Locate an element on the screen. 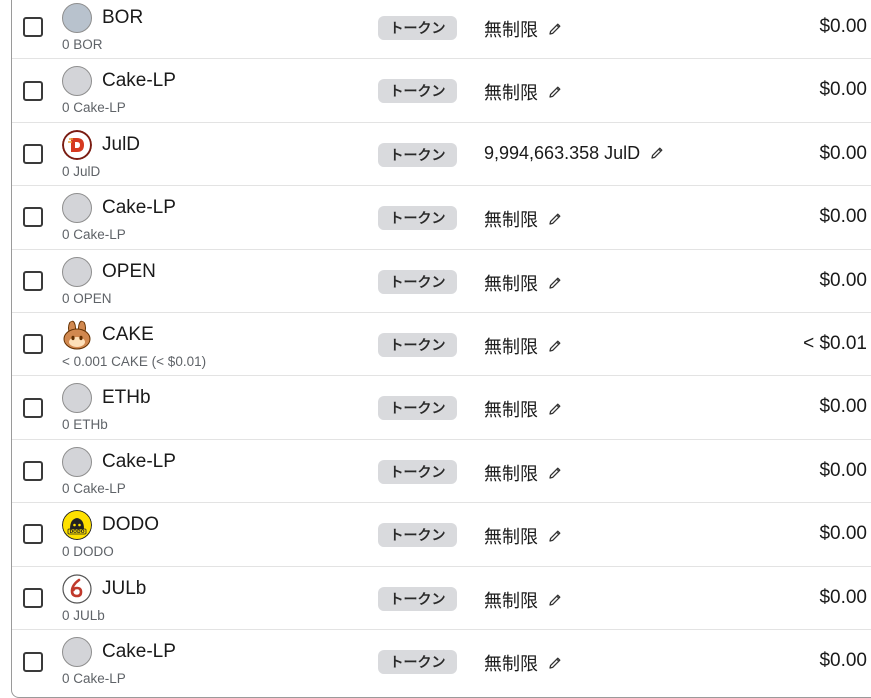  token-row: ETHb 0 ETHb トークン 無制限 $0.00 is located at coordinates (441, 408).